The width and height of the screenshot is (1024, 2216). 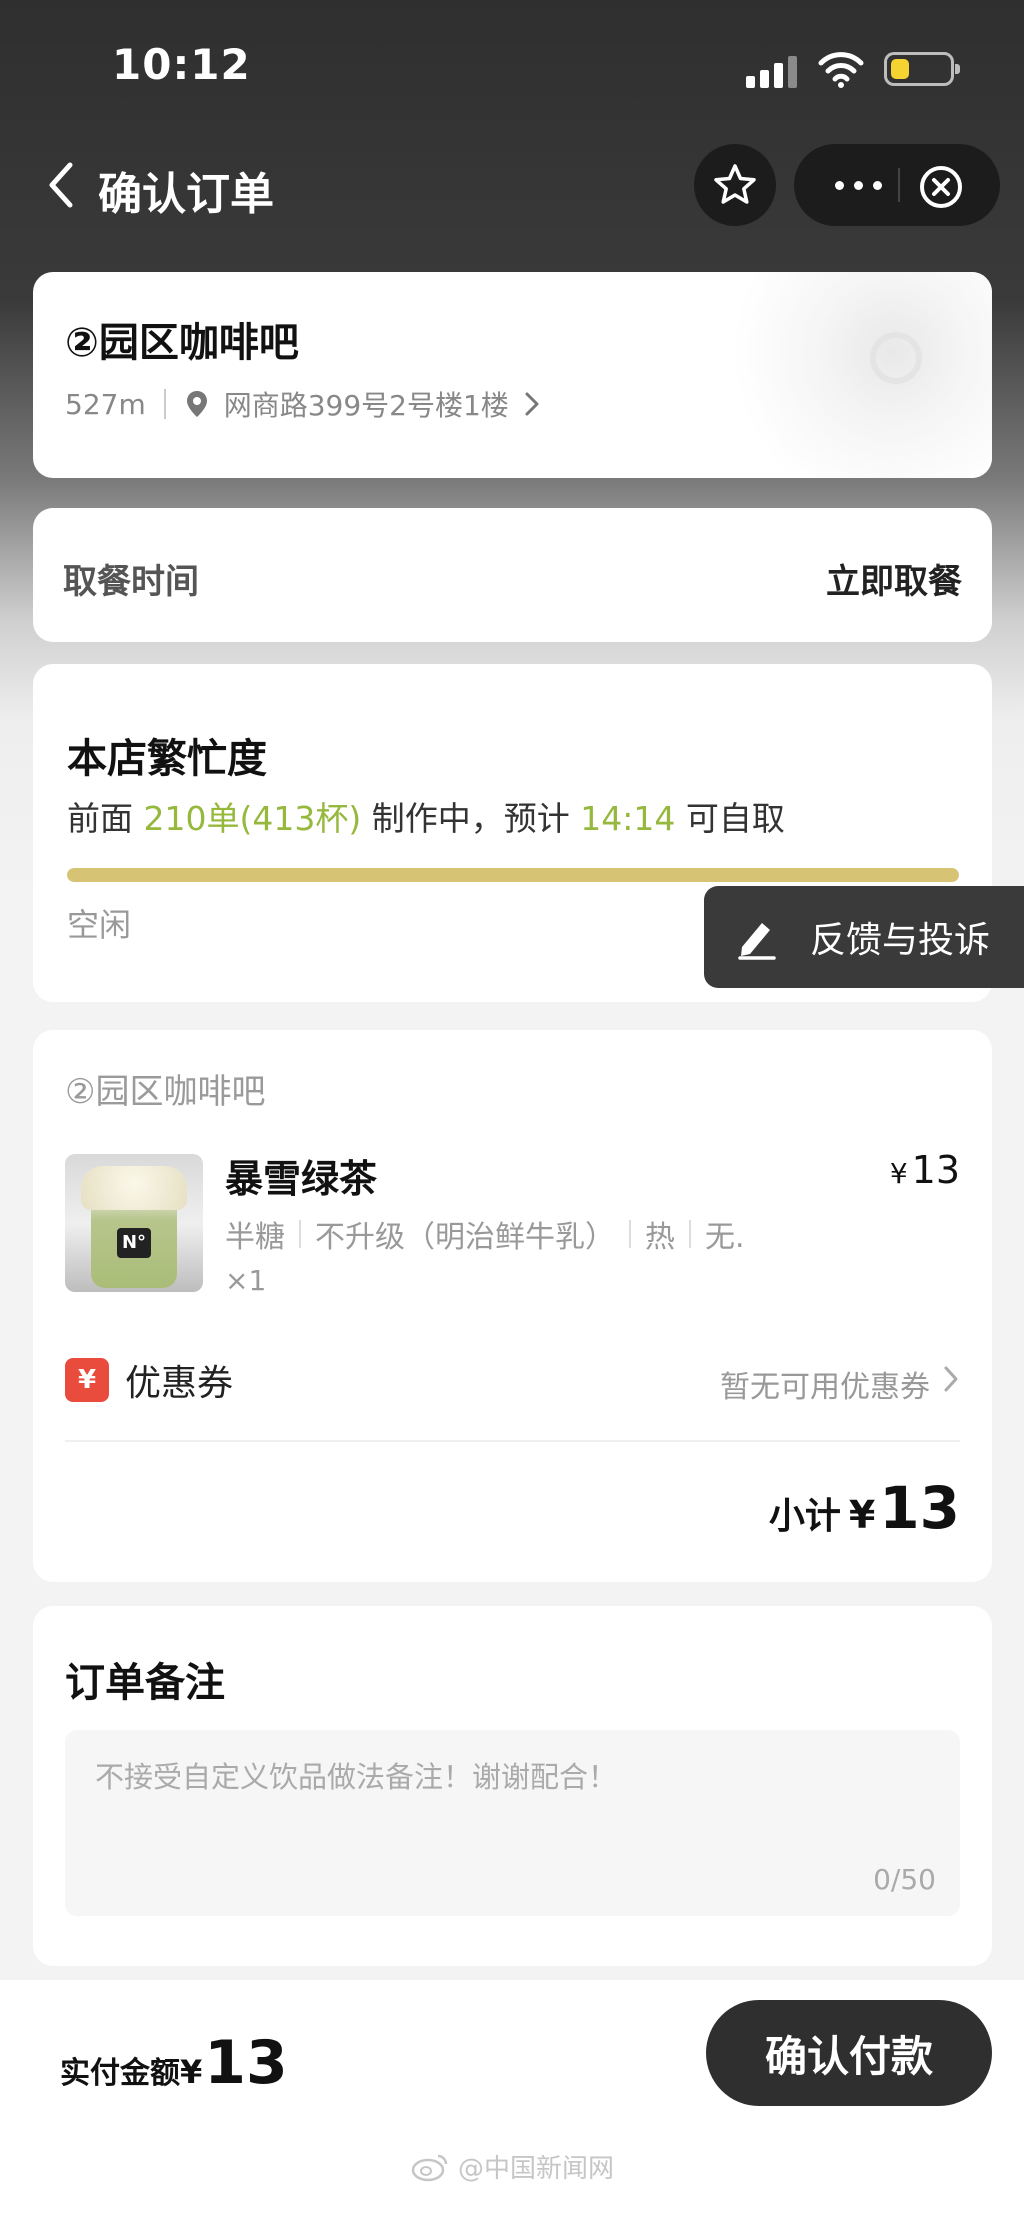 I want to click on store-address: 网商路399号2号楼1楼, so click(x=366, y=404).